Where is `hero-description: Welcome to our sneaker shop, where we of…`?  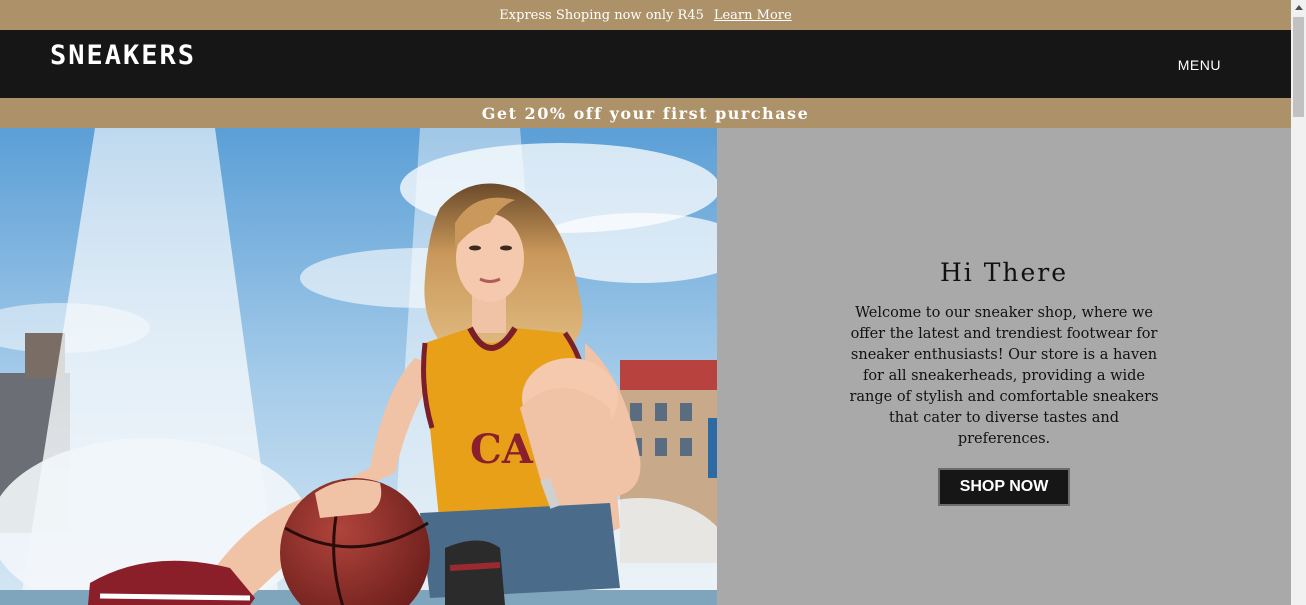
hero-description: Welcome to our sneaker shop, where we of… is located at coordinates (1004, 376).